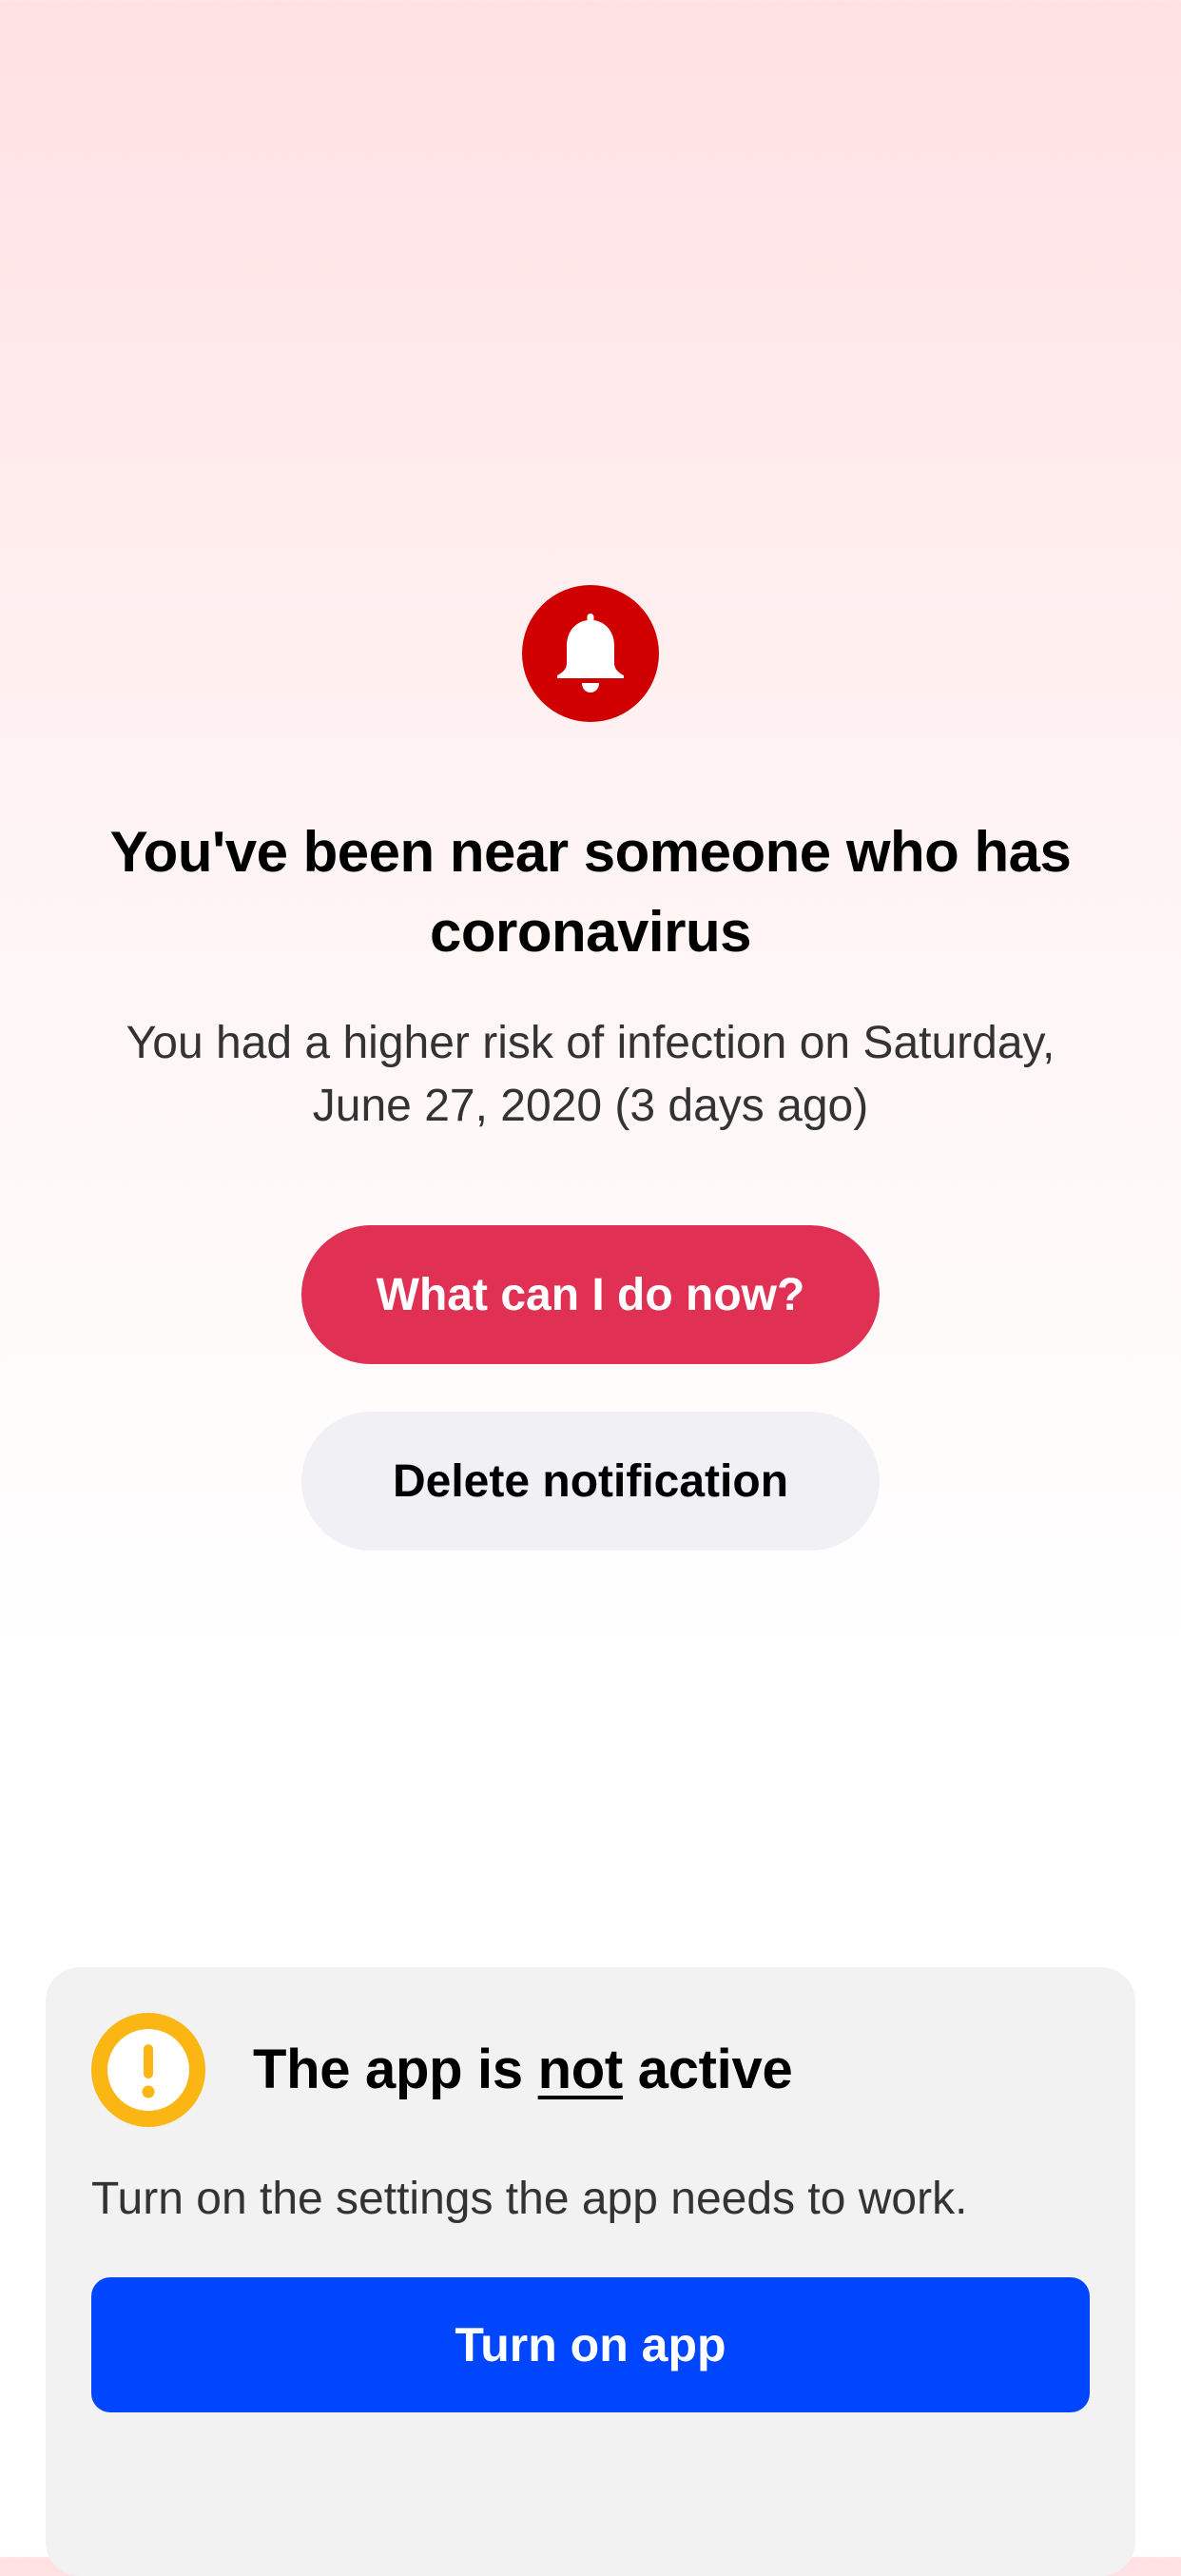  What do you see at coordinates (590, 1482) in the screenshot?
I see `delete-notification-button: Delete notification` at bounding box center [590, 1482].